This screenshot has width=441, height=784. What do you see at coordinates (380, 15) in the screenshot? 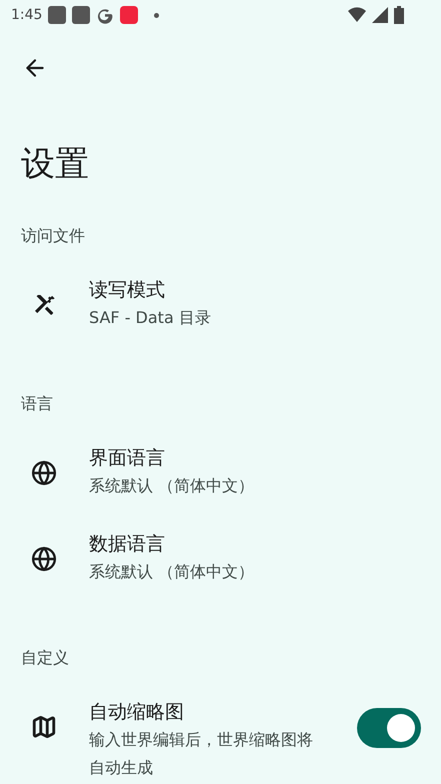
I see `signal-icon` at bounding box center [380, 15].